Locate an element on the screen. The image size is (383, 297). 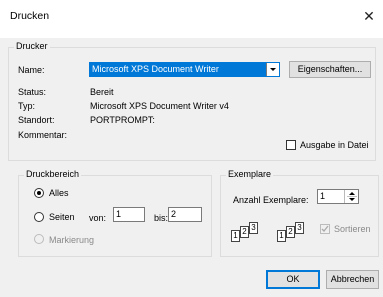
print-to-file-checkbox is located at coordinates (291, 145).